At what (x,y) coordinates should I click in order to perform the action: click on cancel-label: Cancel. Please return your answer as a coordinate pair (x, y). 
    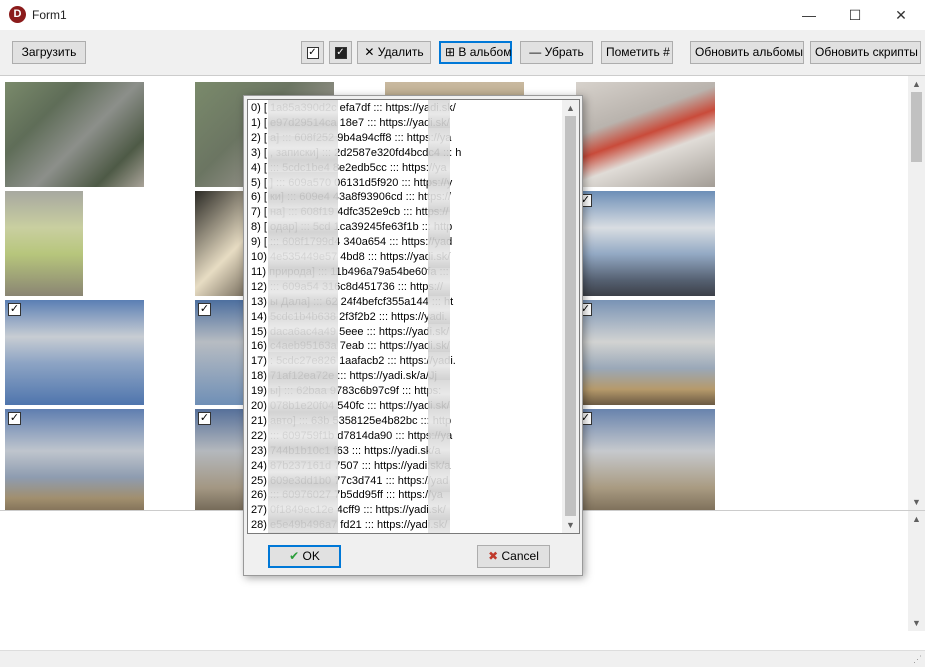
    Looking at the image, I should click on (520, 556).